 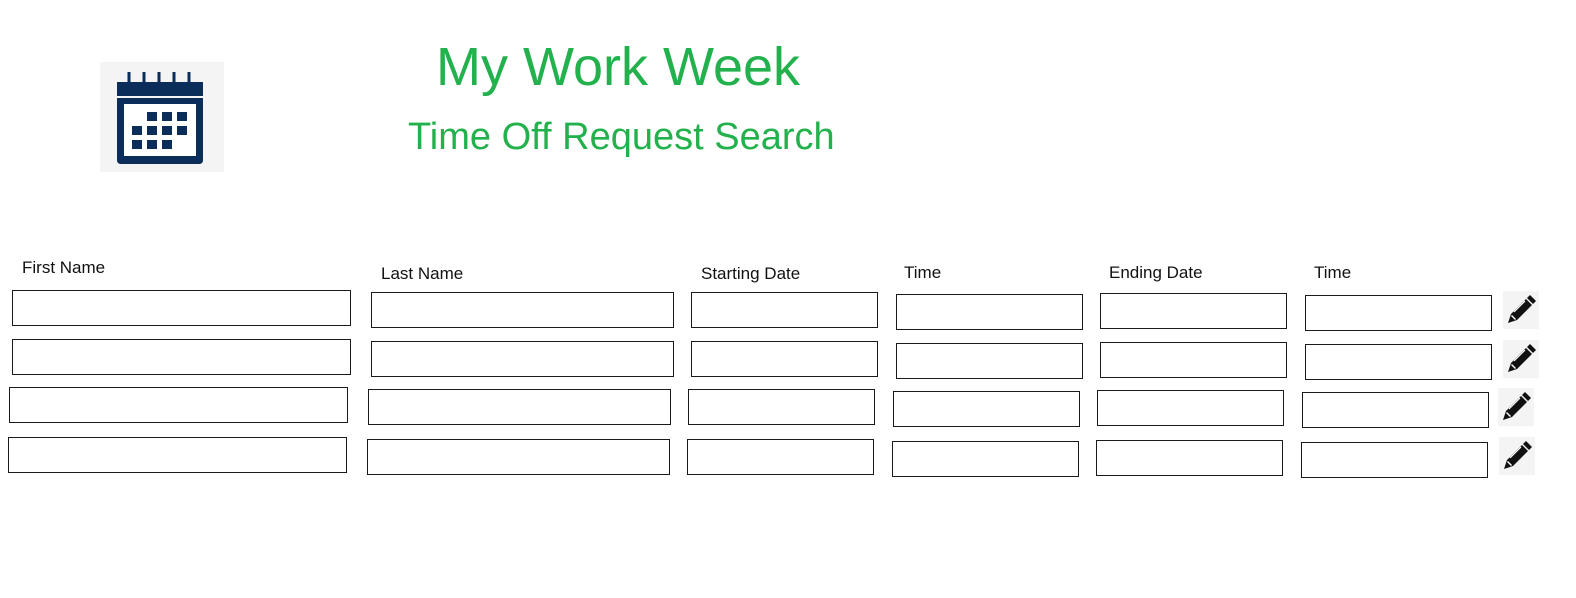 I want to click on column-header-last-name: Last Name, so click(x=422, y=273).